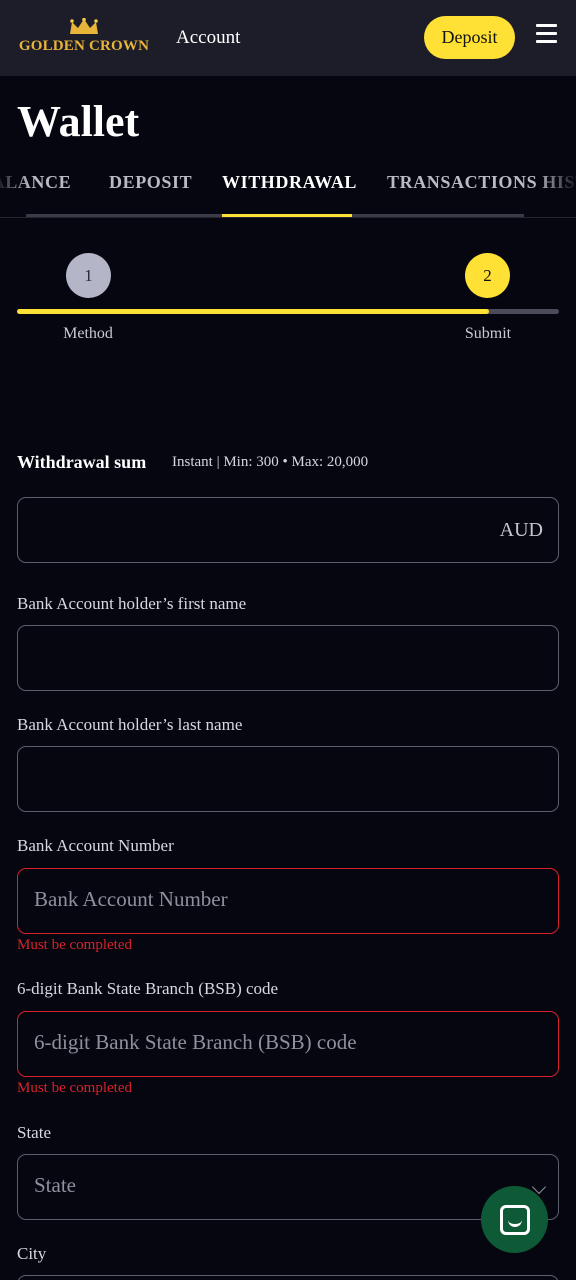  I want to click on account-link: Account, so click(208, 38).